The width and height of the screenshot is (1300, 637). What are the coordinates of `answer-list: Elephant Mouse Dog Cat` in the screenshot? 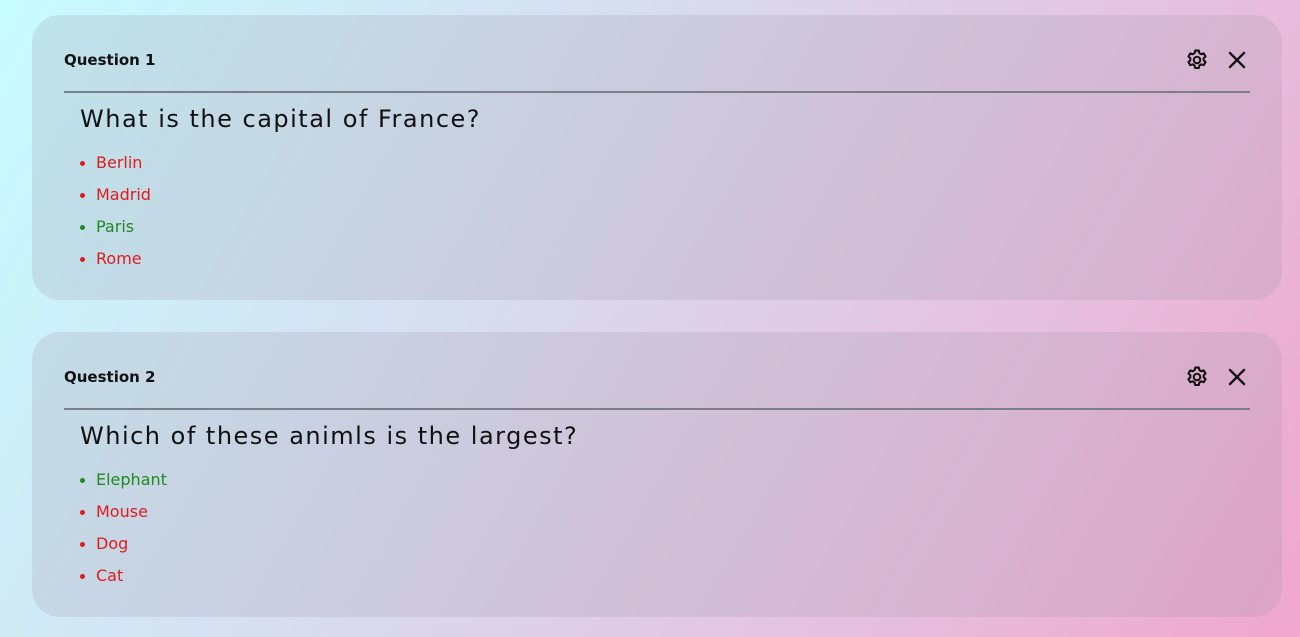 It's located at (123, 528).